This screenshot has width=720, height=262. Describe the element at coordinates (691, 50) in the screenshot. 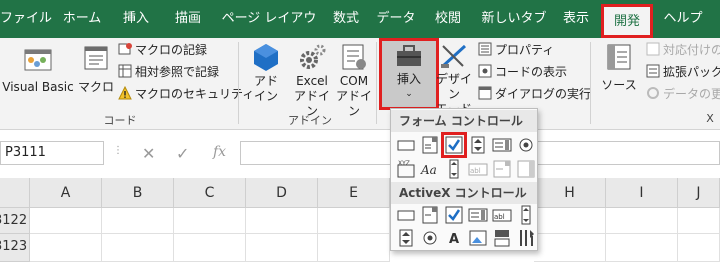

I see `map-properties-label: 対応付けの` at that location.